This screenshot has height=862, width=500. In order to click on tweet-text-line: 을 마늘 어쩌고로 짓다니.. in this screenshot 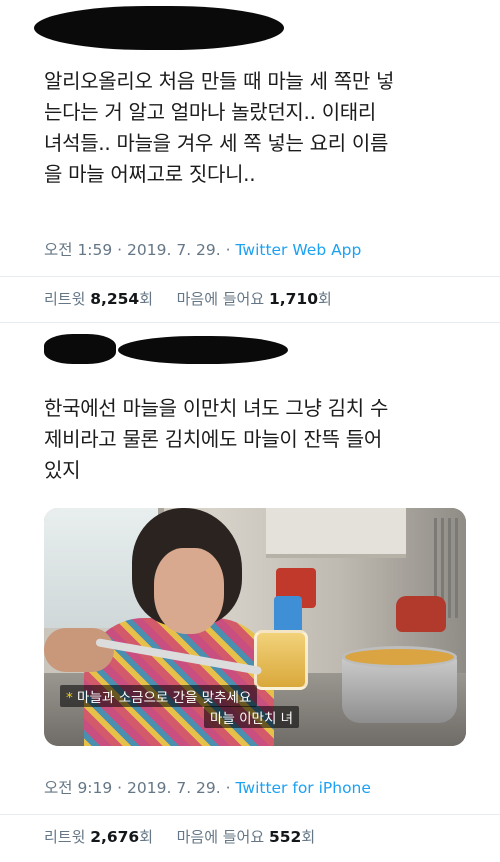, I will do `click(150, 174)`.